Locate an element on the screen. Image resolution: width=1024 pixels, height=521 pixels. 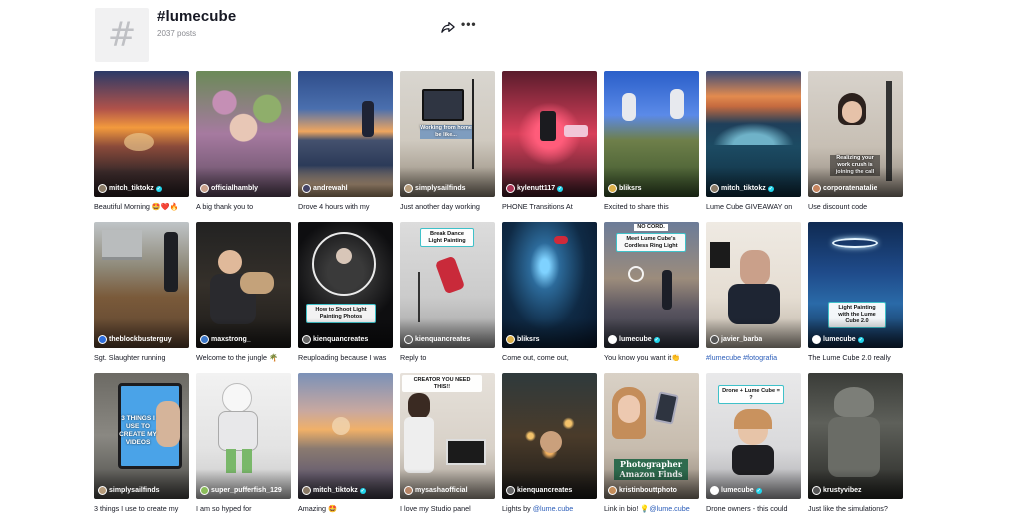
video-author: maxstrong_ is located at coordinates (225, 339).